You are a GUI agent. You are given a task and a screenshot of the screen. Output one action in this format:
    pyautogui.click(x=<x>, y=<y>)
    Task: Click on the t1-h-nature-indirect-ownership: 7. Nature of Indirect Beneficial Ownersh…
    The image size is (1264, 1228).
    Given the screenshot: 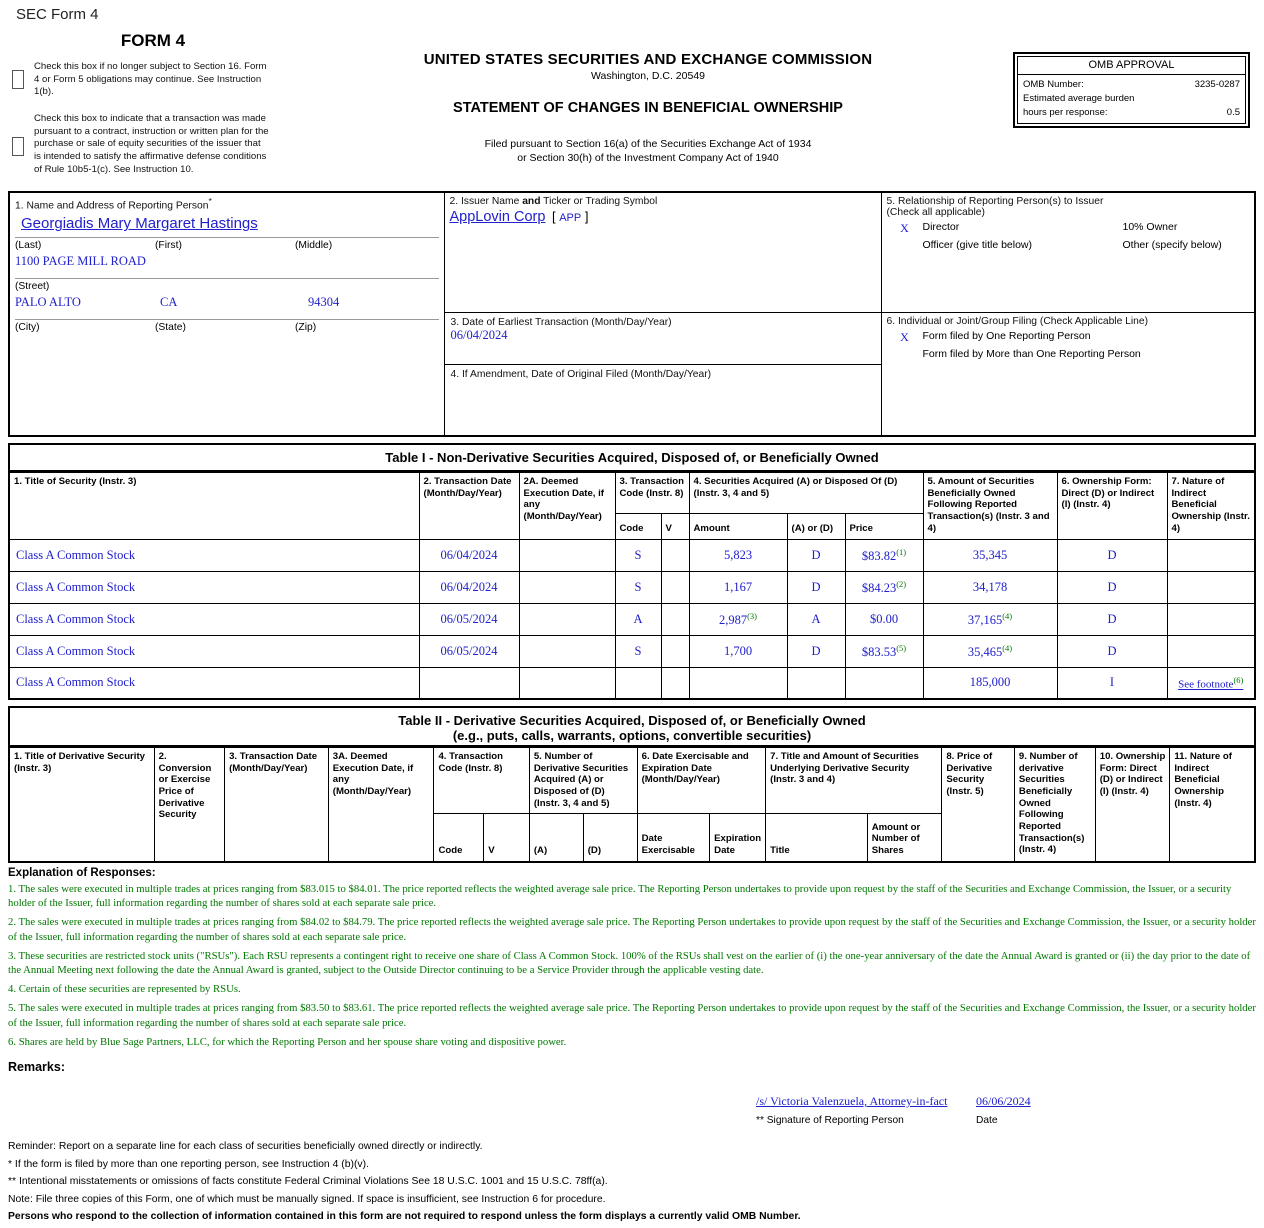 What is the action you would take?
    pyautogui.click(x=1211, y=506)
    